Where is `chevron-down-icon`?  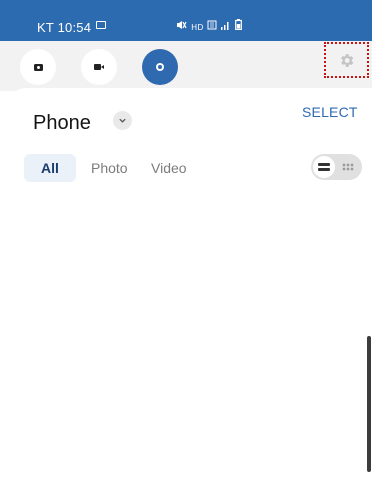
chevron-down-icon is located at coordinates (122, 120).